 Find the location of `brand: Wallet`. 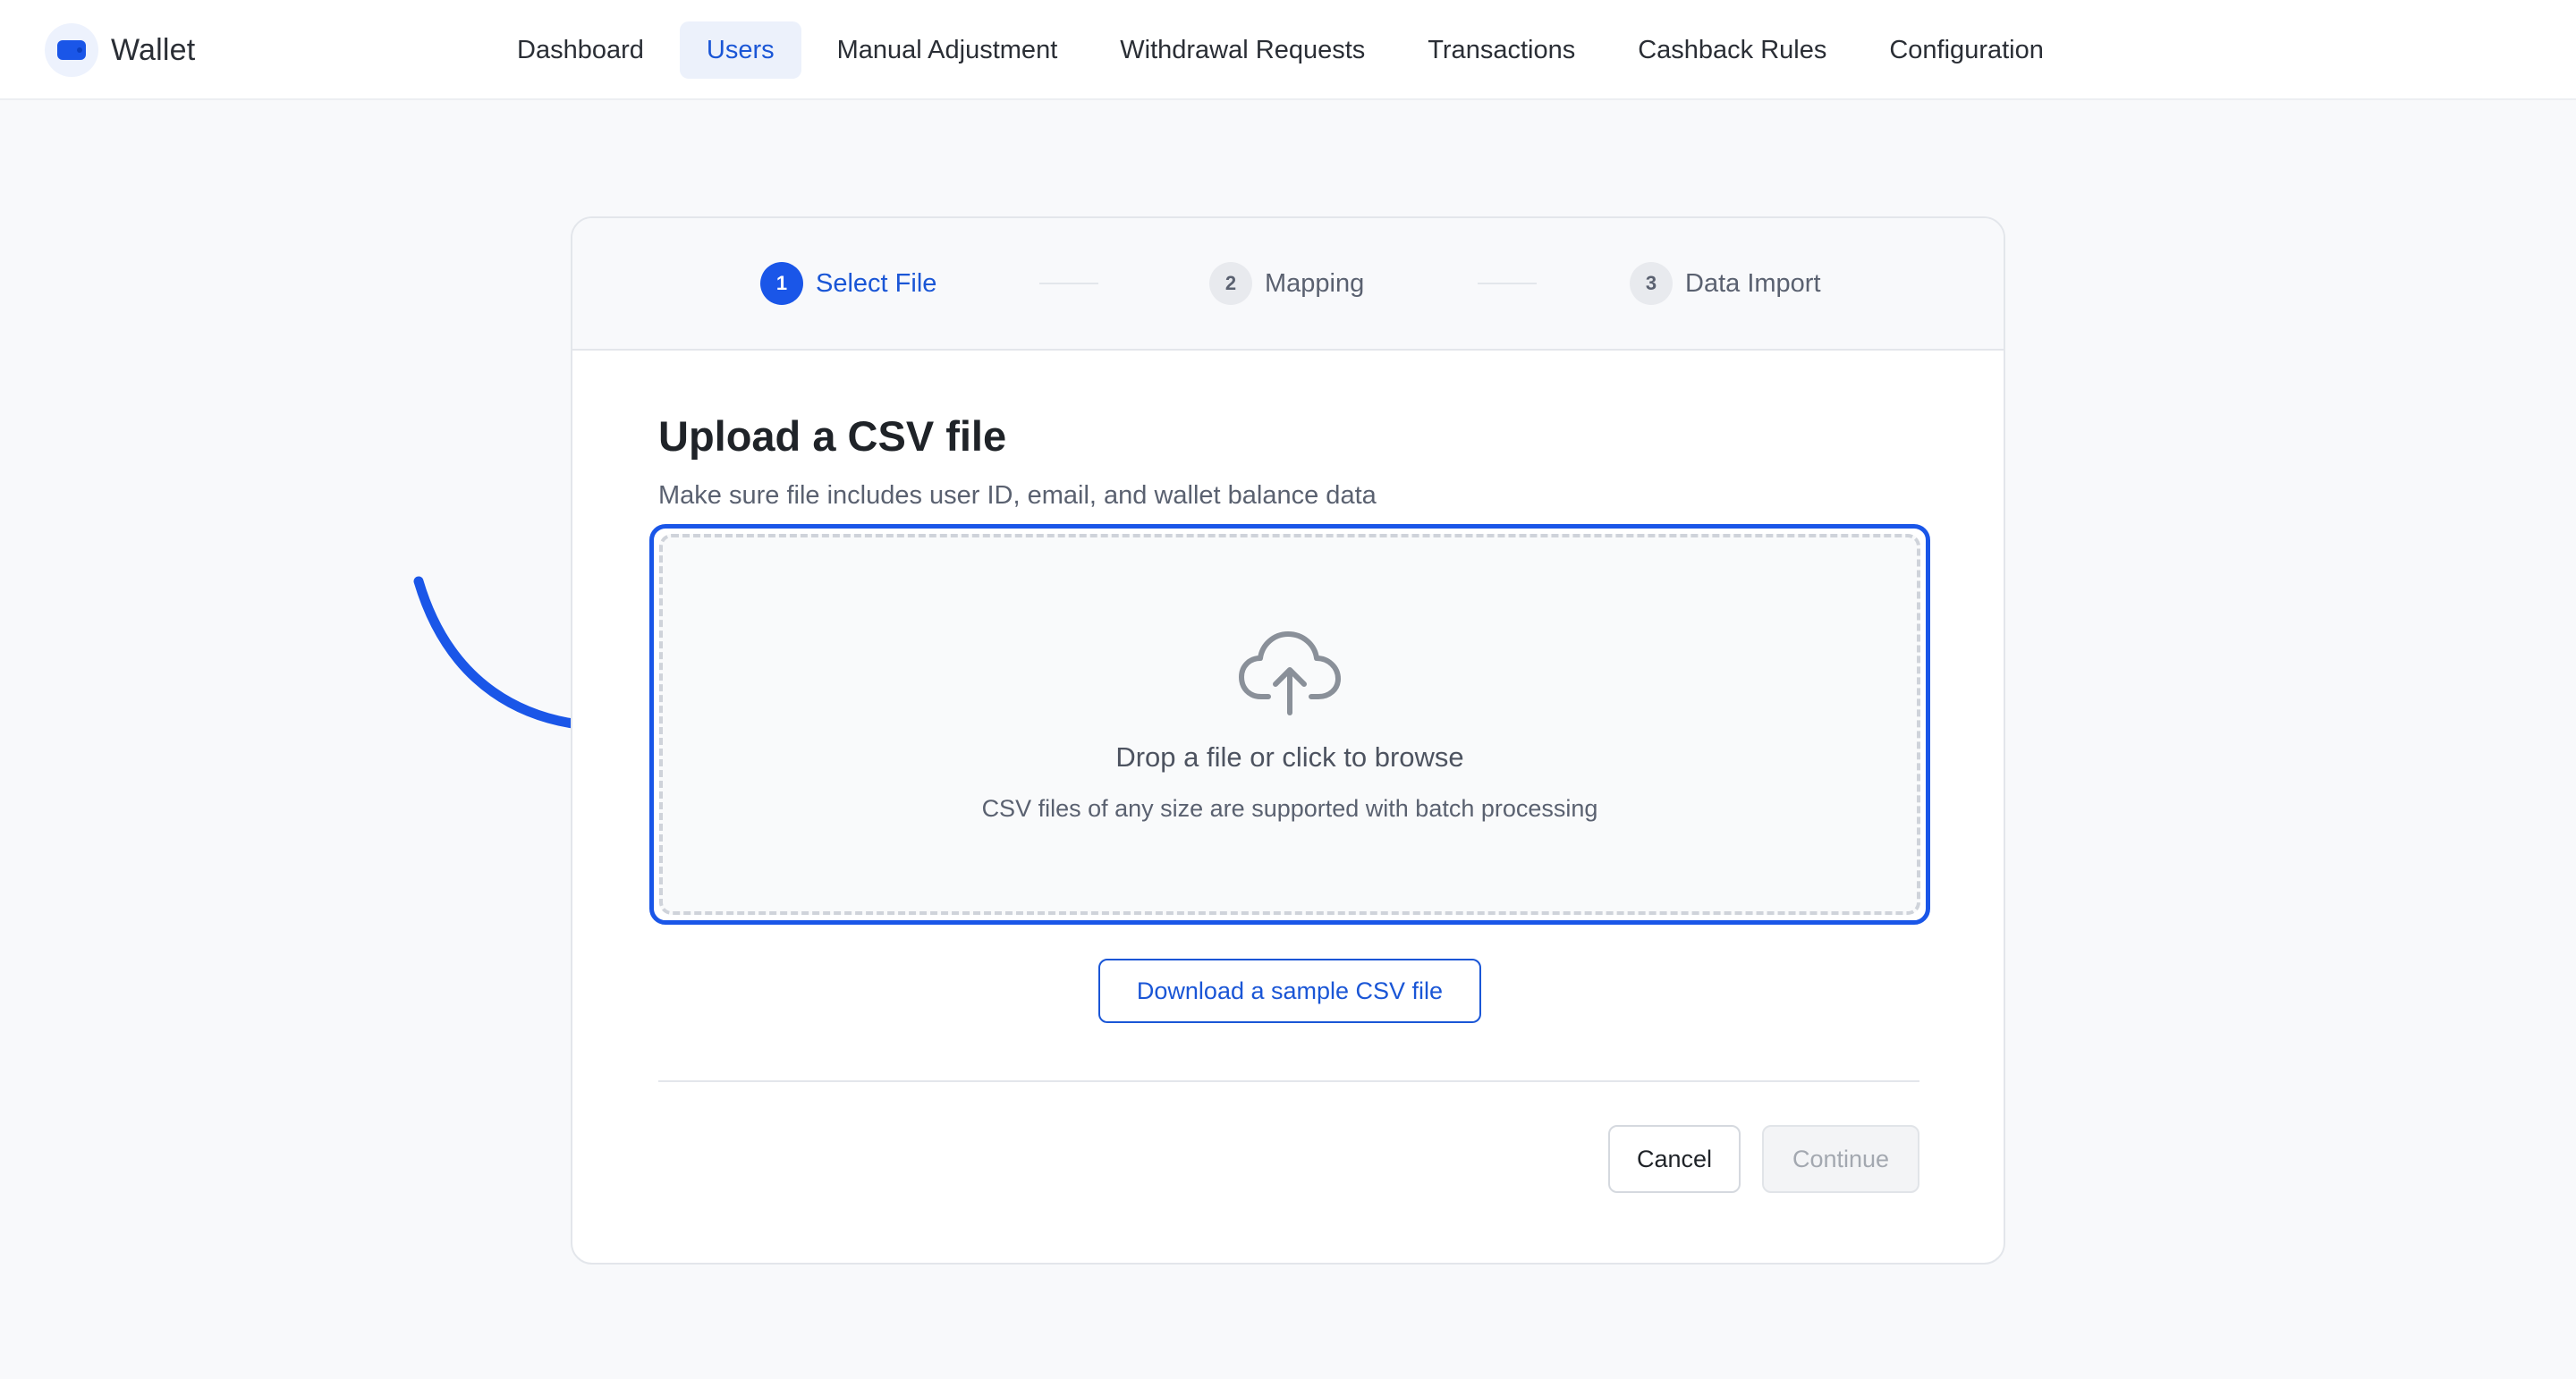

brand: Wallet is located at coordinates (120, 50).